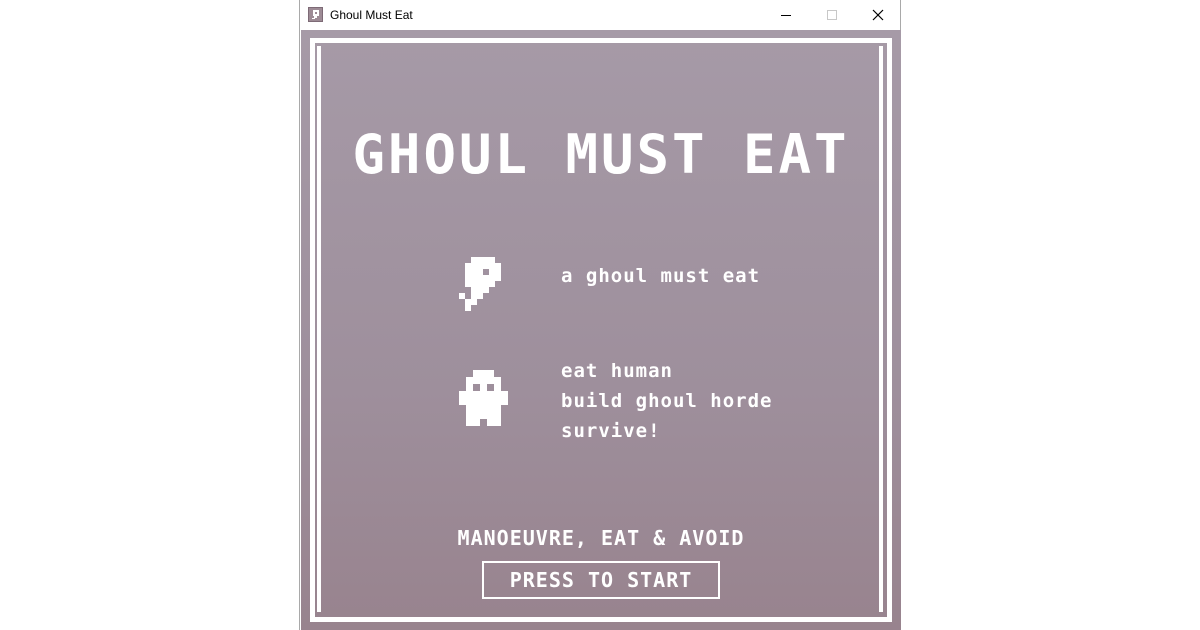  I want to click on game-title: GHOUL MUST EAT, so click(601, 154).